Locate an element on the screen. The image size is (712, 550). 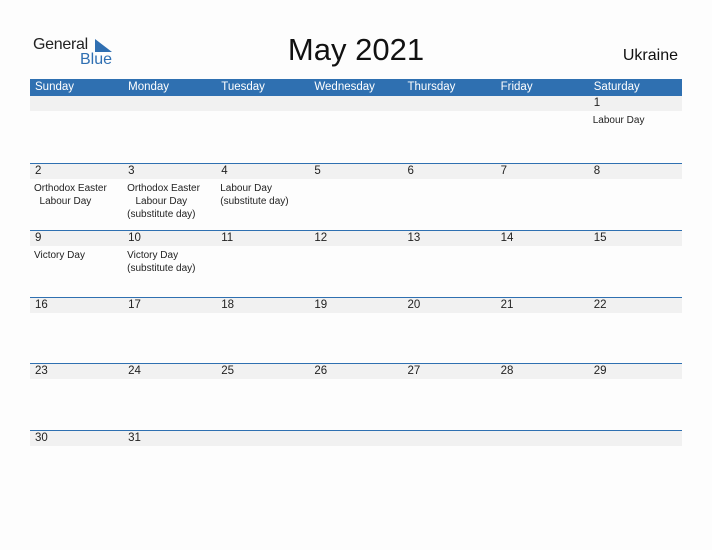
day-cell: 20 is located at coordinates (449, 307).